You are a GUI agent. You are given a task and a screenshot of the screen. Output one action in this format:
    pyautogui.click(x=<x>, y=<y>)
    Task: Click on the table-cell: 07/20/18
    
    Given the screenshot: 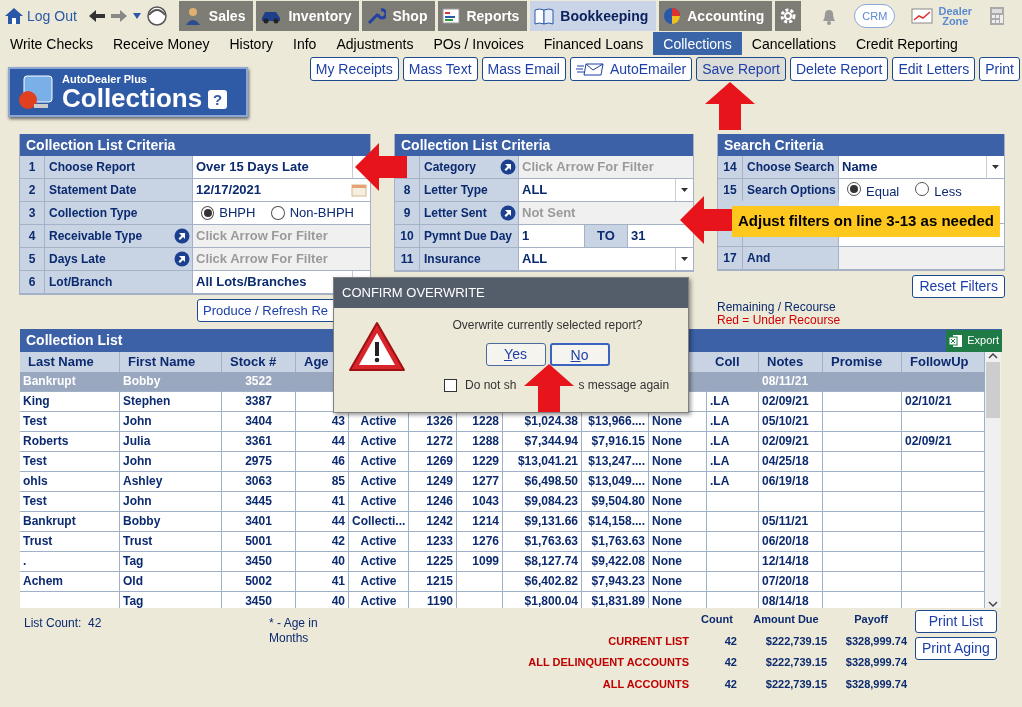 What is the action you would take?
    pyautogui.click(x=791, y=582)
    